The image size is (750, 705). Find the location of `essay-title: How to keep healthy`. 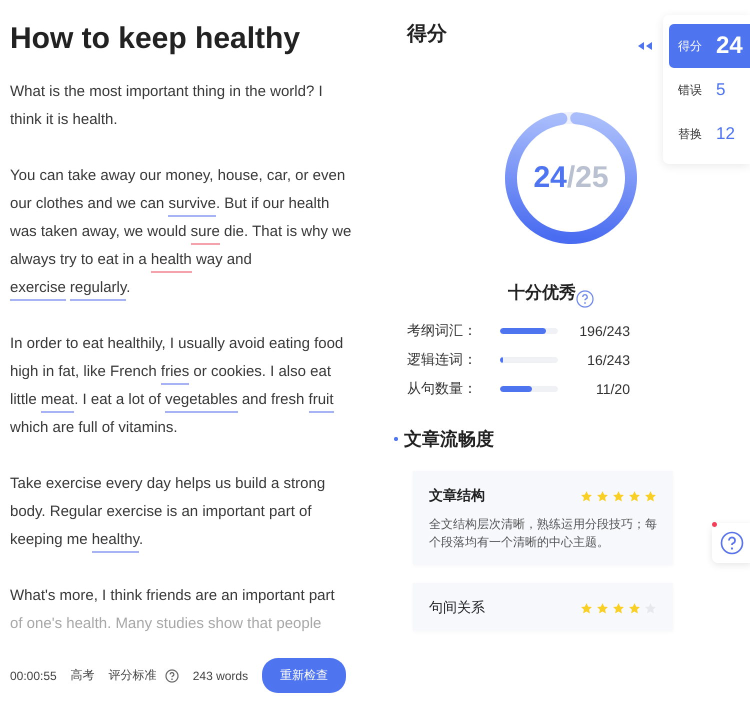

essay-title: How to keep healthy is located at coordinates (156, 39).